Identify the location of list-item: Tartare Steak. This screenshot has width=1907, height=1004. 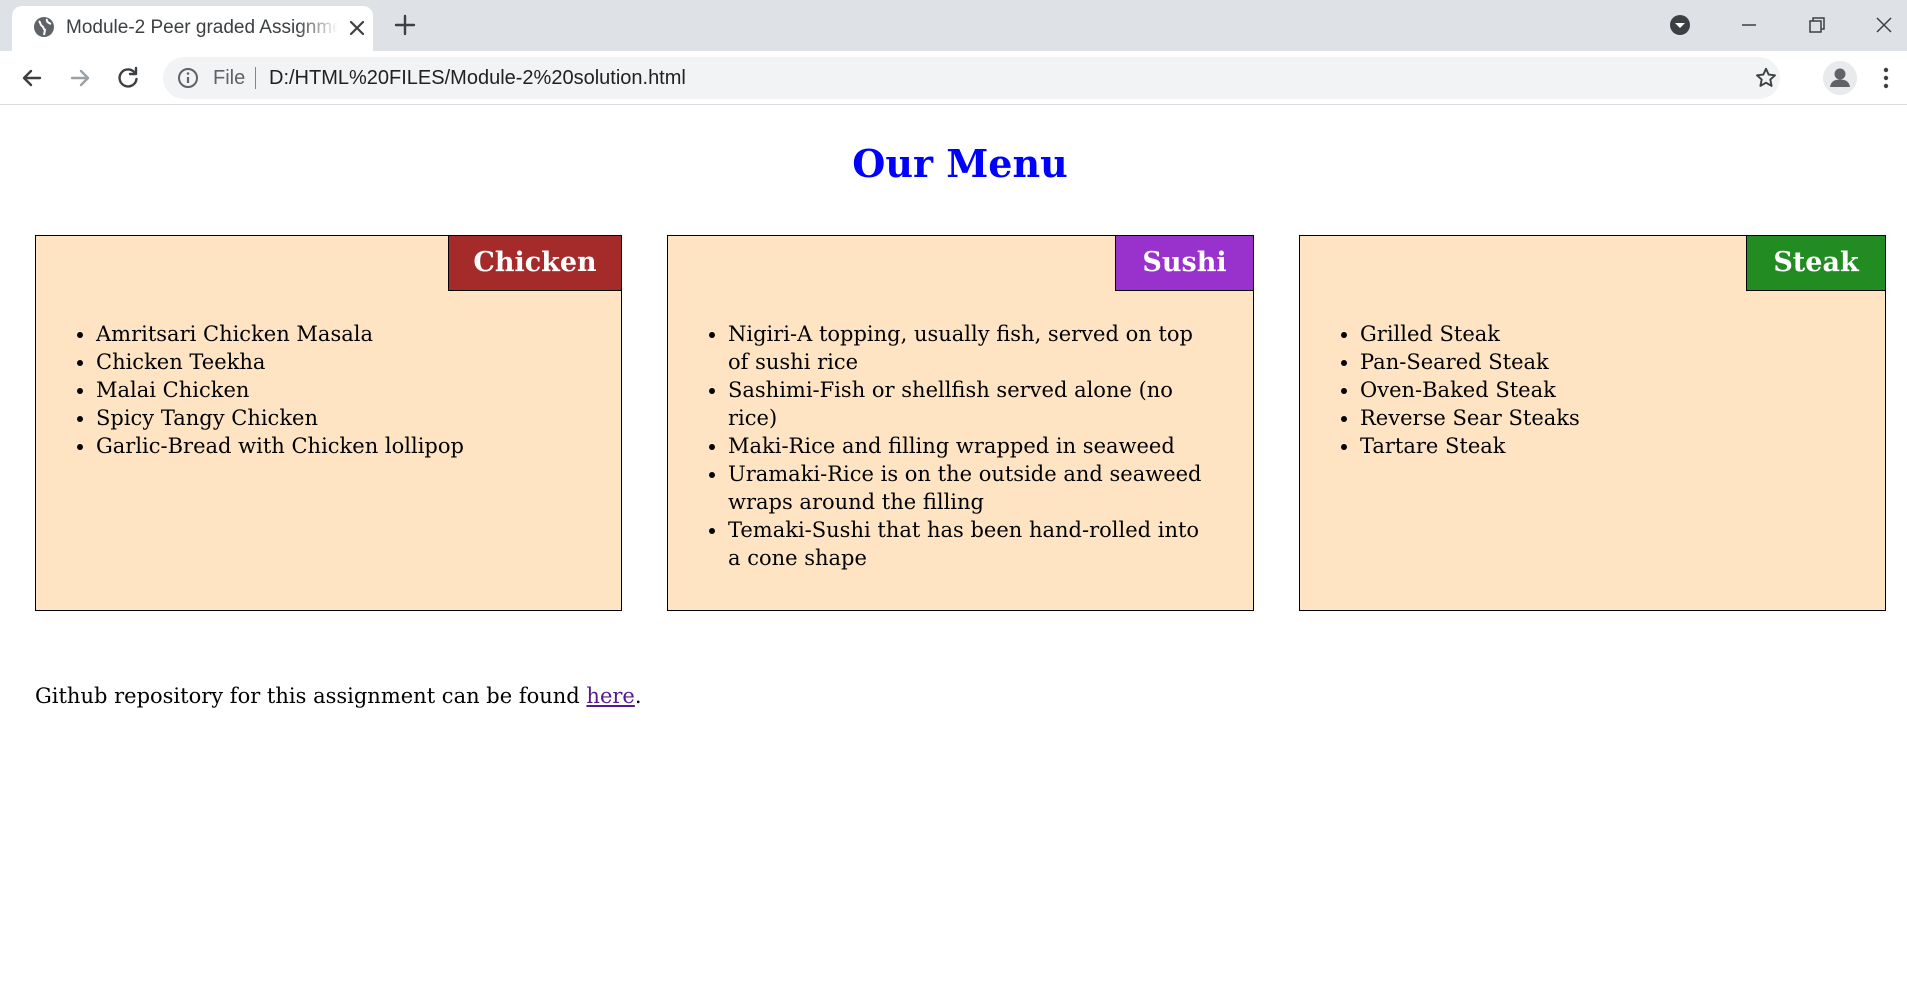
(1610, 446).